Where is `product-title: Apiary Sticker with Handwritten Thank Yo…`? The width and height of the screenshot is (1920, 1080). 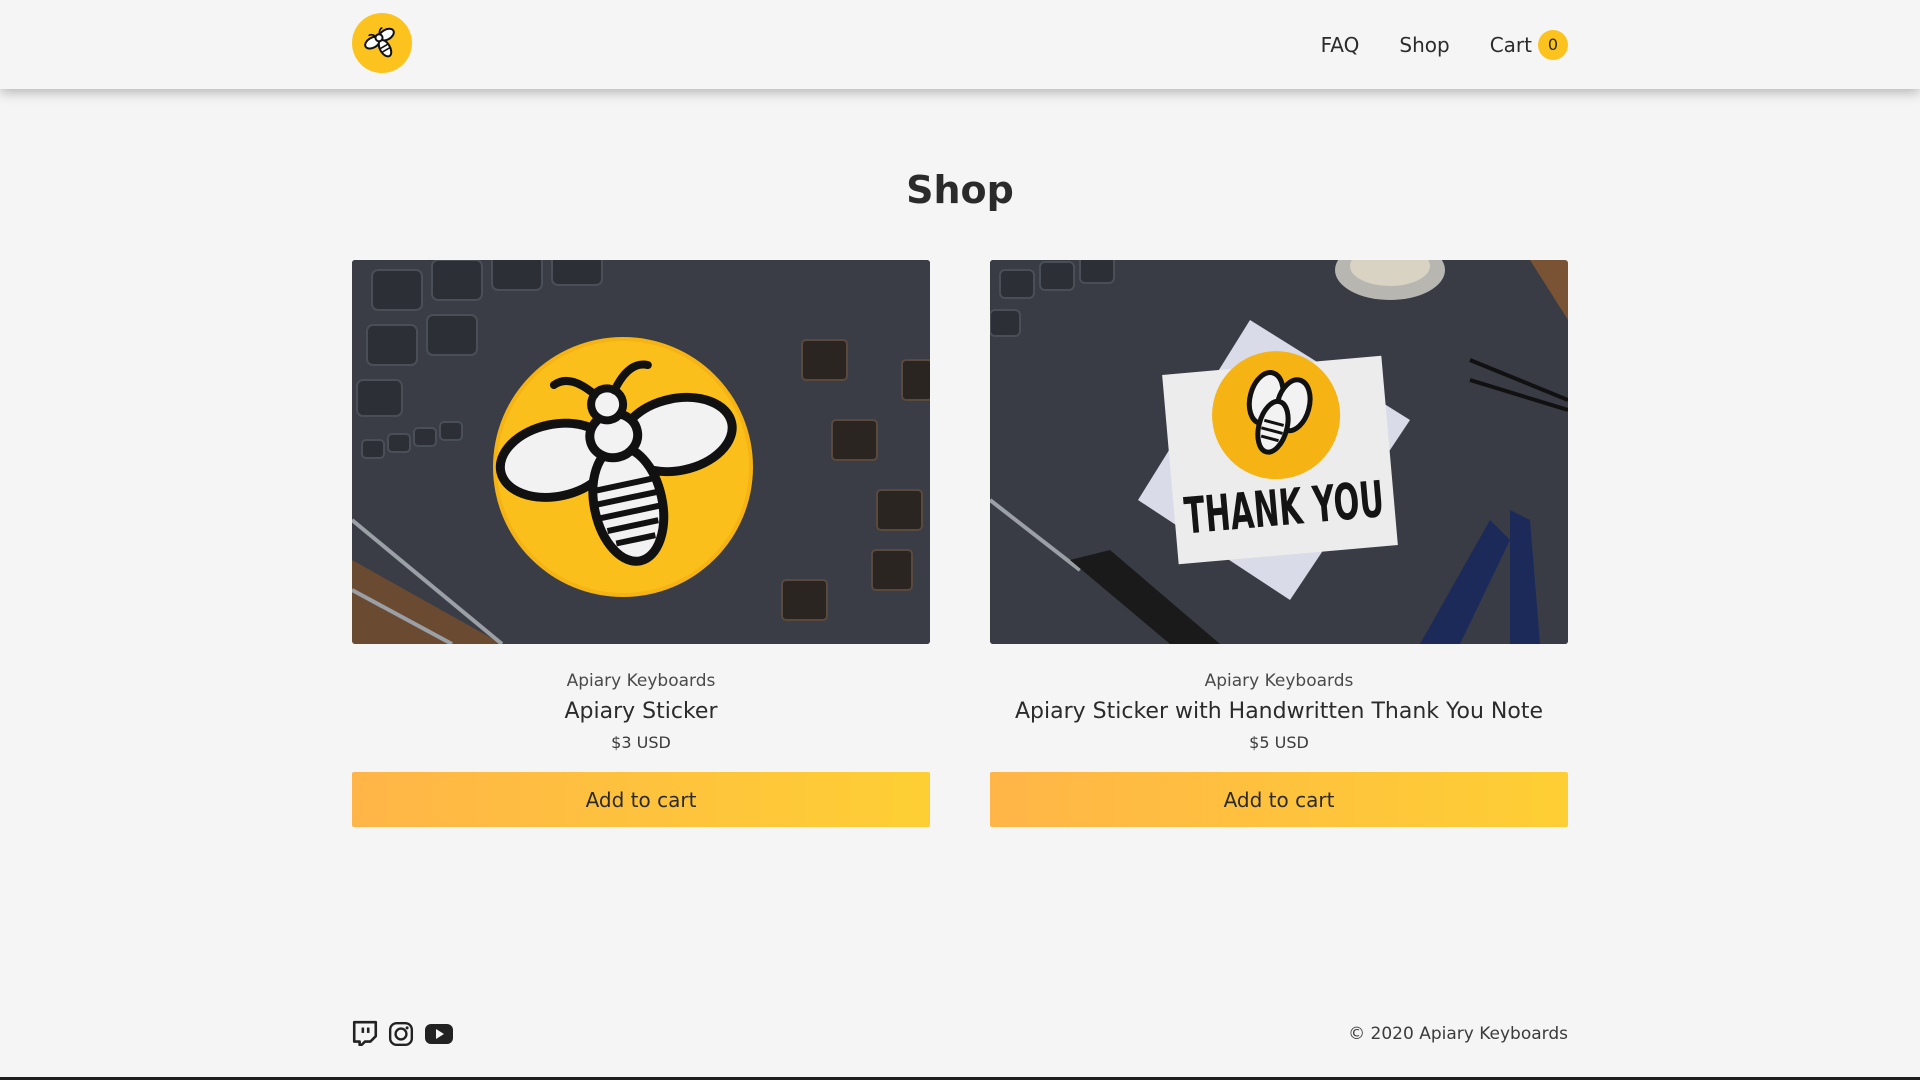
product-title: Apiary Sticker with Handwritten Thank Yo… is located at coordinates (1279, 711).